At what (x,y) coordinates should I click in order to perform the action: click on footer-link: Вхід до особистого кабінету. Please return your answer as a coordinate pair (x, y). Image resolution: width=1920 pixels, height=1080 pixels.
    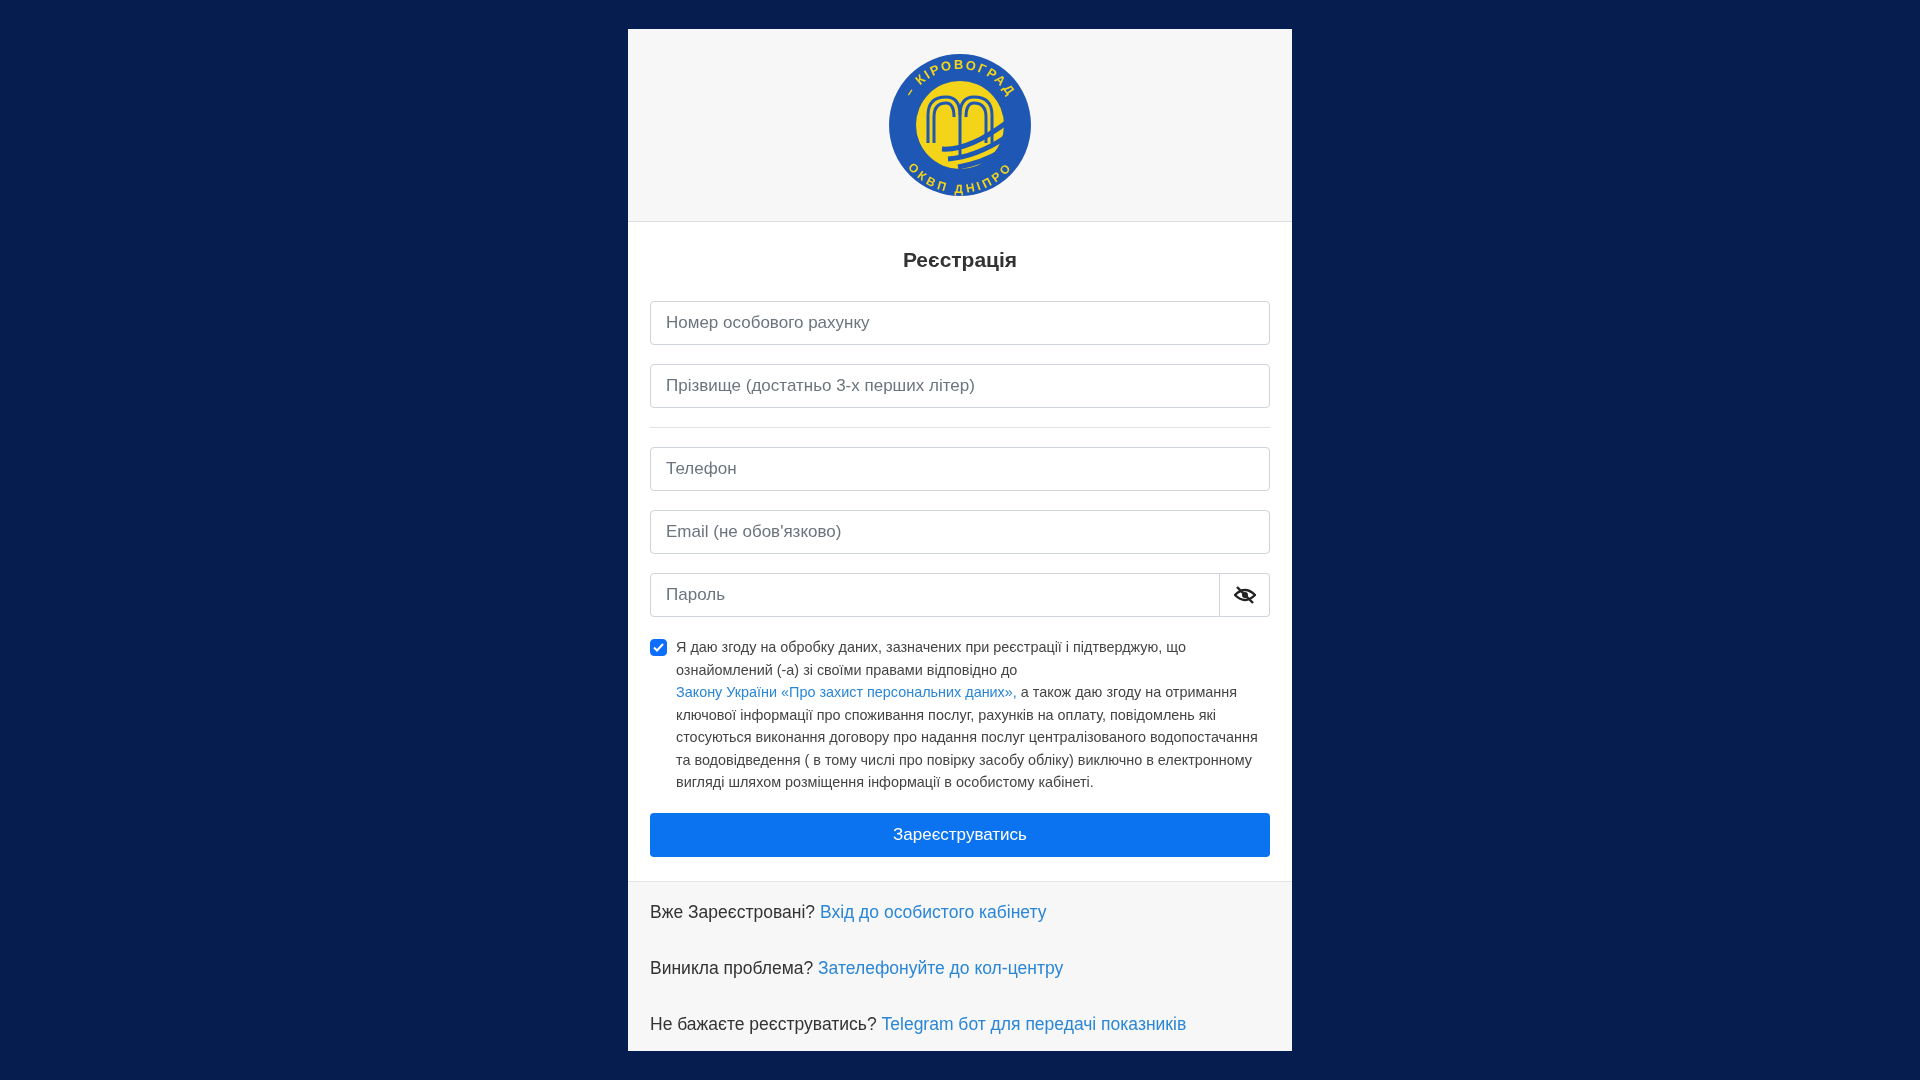
    Looking at the image, I should click on (933, 911).